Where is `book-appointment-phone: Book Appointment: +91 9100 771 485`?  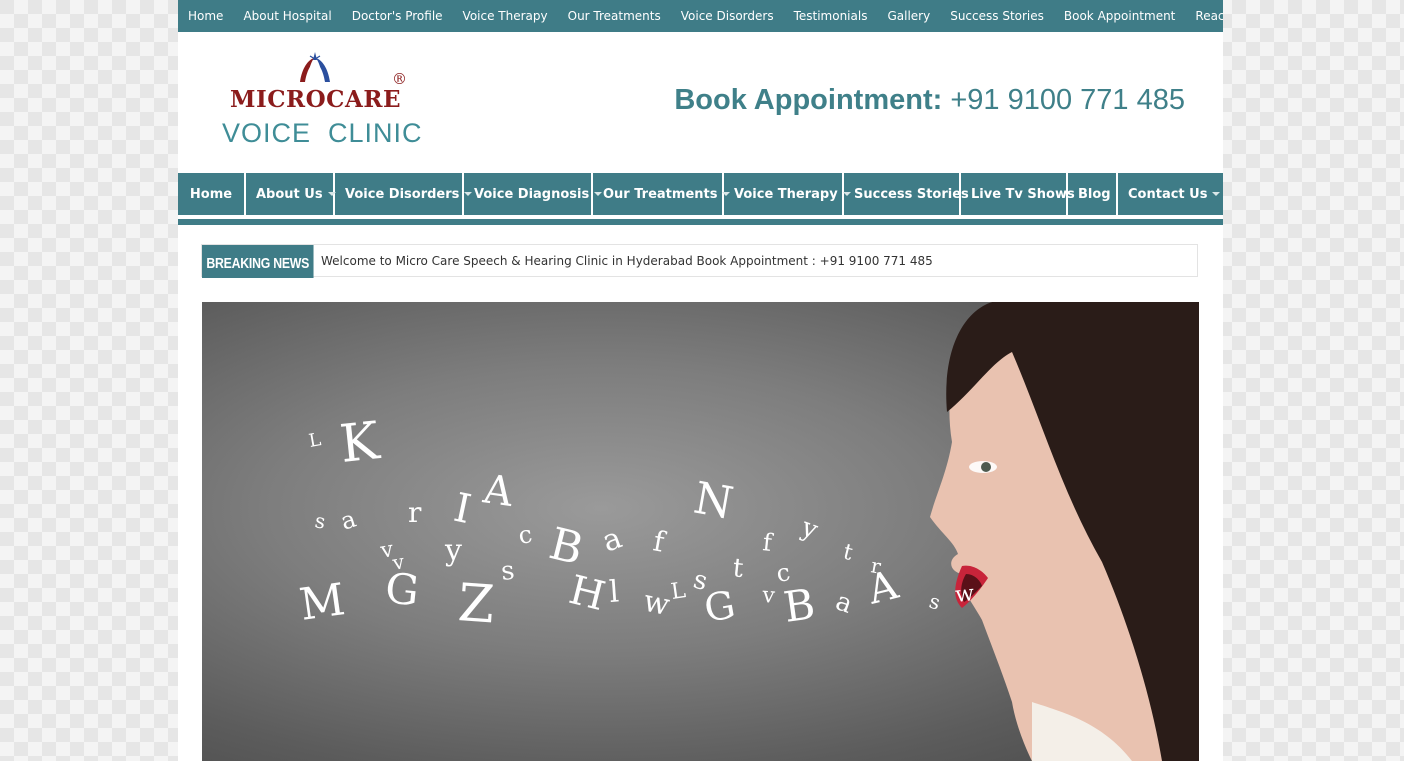 book-appointment-phone: Book Appointment: +91 9100 771 485 is located at coordinates (929, 100).